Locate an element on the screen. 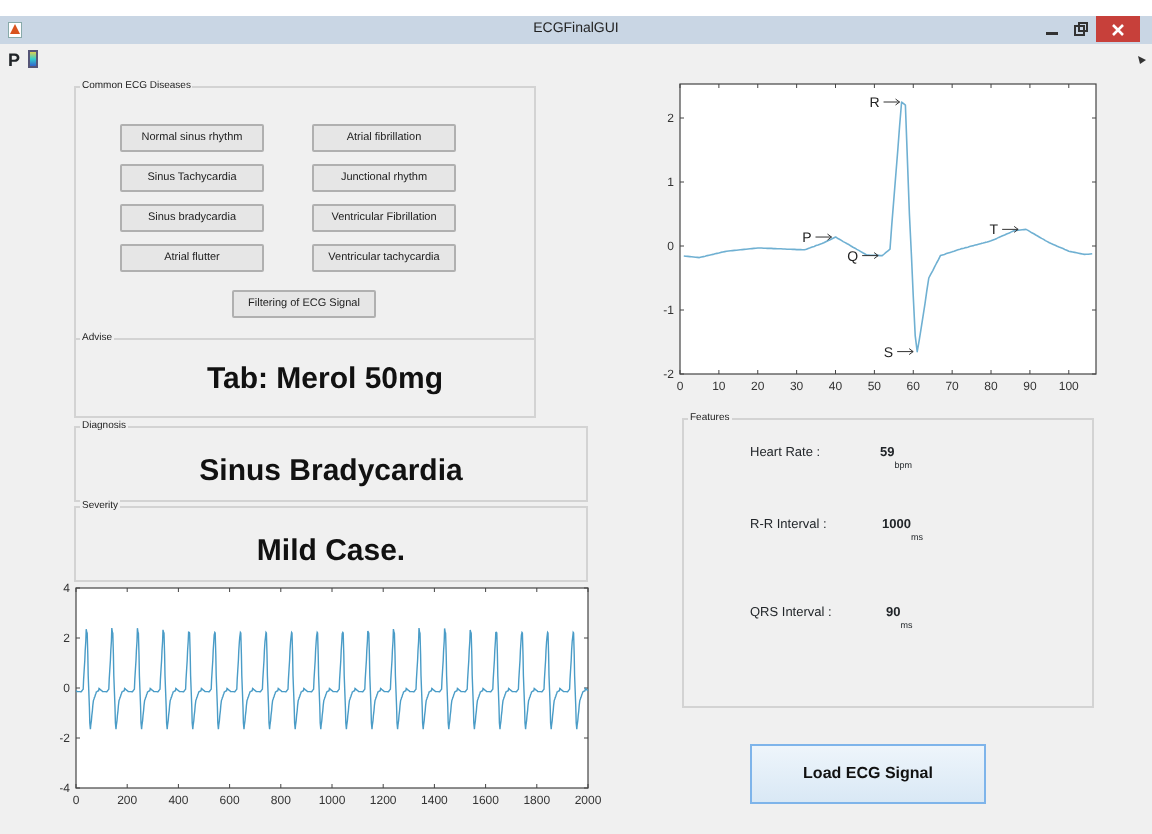 This screenshot has height=834, width=1152. toolbar-button: P is located at coordinates (14, 59).